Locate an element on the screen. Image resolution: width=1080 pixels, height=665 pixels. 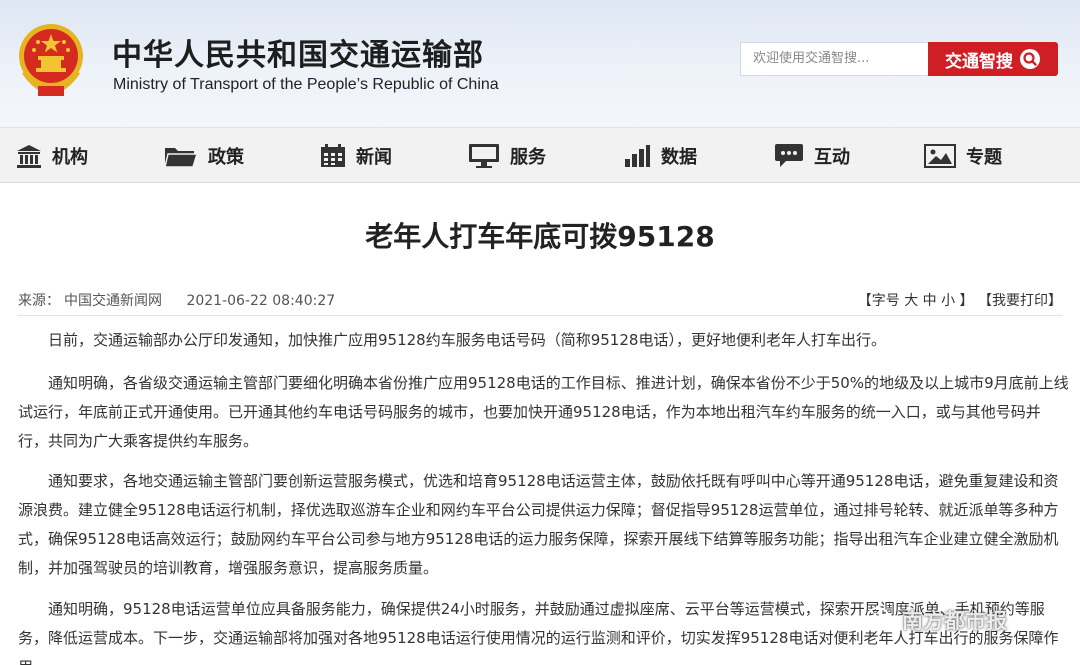
nav-item-interaction: 互动 is located at coordinates (812, 156).